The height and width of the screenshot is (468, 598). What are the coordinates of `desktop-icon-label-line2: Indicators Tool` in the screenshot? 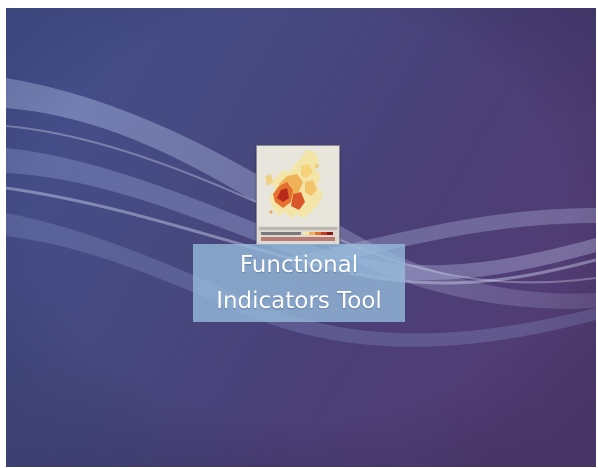 It's located at (299, 301).